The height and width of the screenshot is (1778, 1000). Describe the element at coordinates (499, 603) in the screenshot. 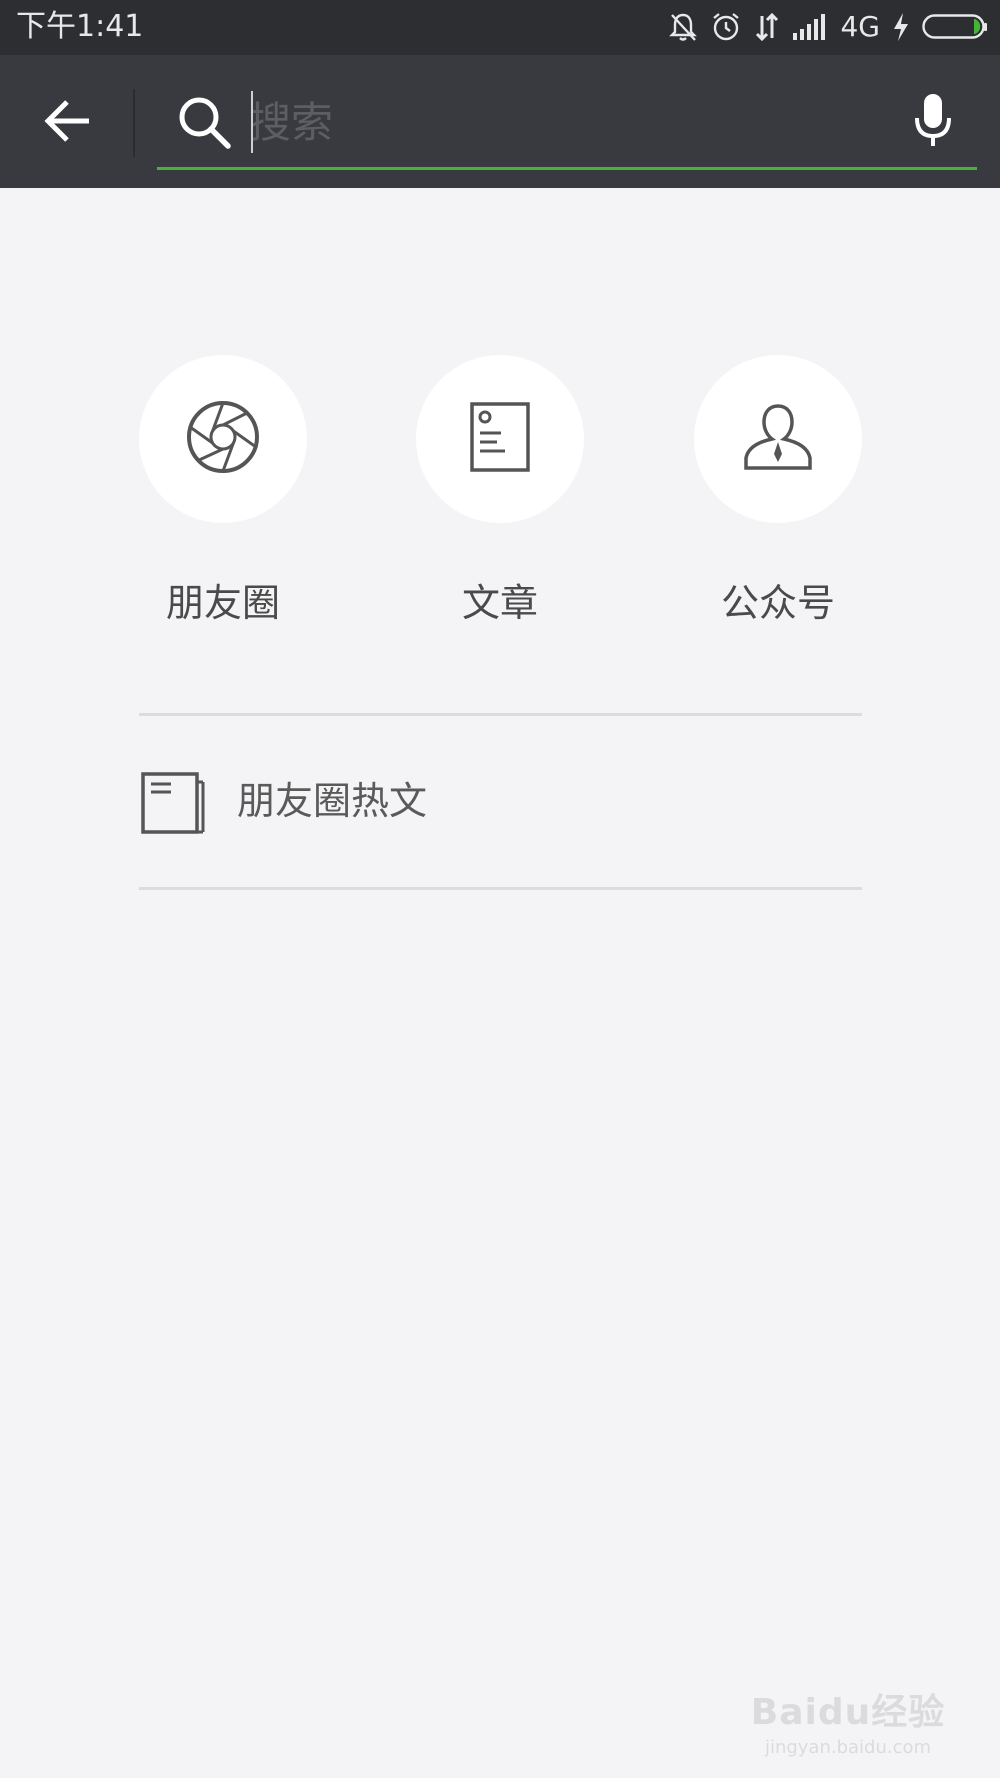

I see `category-label: 文章` at that location.